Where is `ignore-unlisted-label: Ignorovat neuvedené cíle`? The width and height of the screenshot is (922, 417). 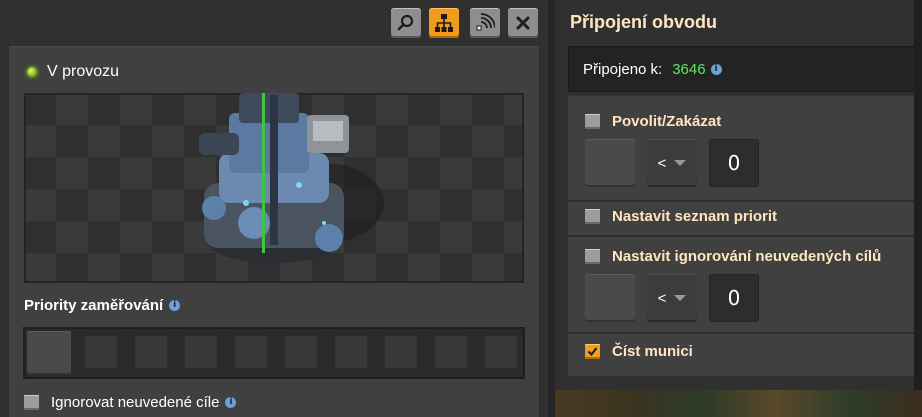
ignore-unlisted-label: Ignorovat neuvedené cíle is located at coordinates (135, 402).